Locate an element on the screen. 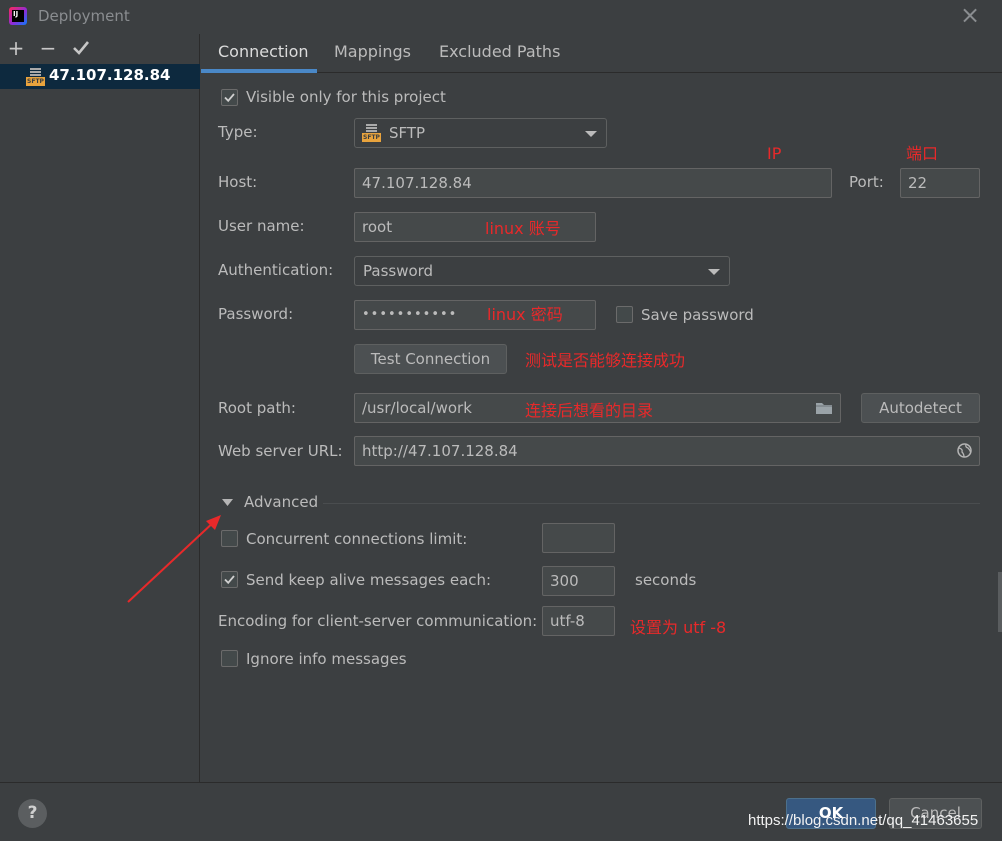  annotation-username: linux 账号 is located at coordinates (523, 228).